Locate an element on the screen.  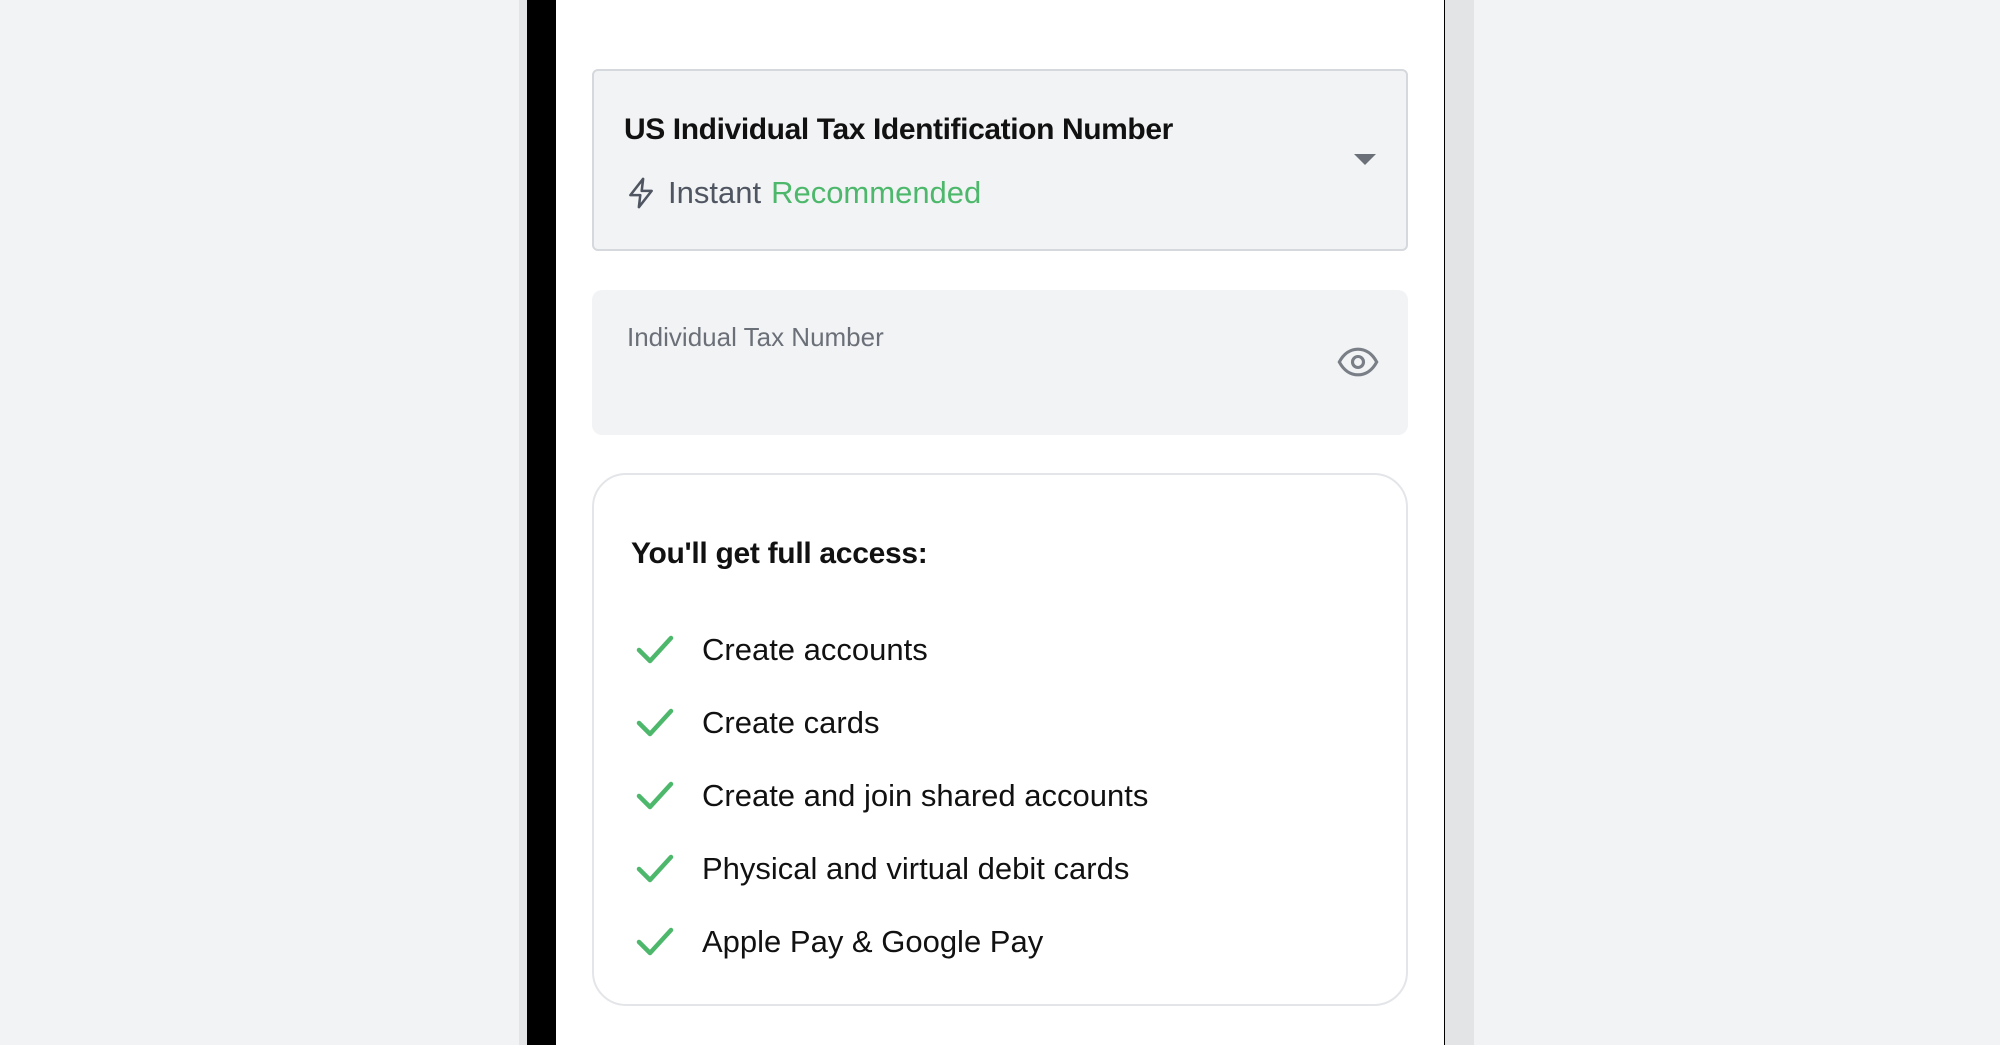
tax-number-field: Individual Tax Number is located at coordinates (1000, 362).